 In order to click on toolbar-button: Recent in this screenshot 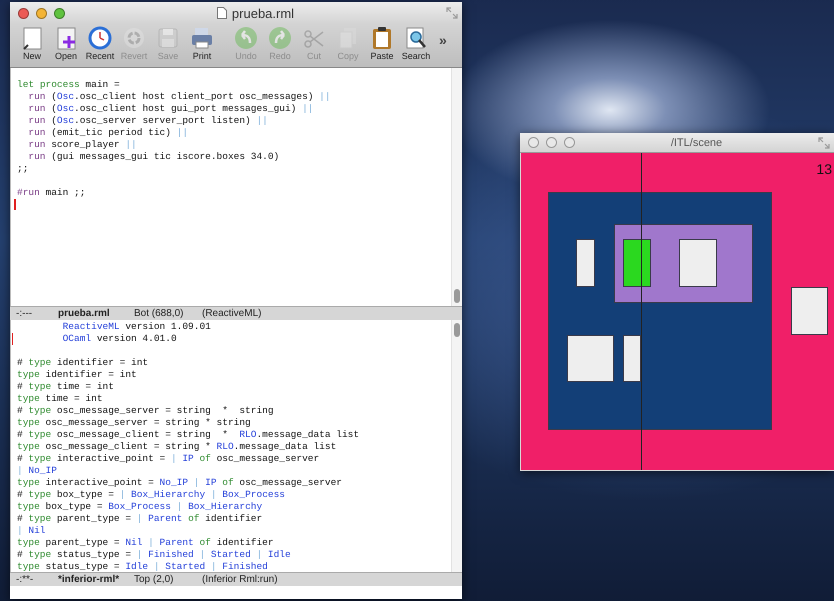, I will do `click(100, 42)`.